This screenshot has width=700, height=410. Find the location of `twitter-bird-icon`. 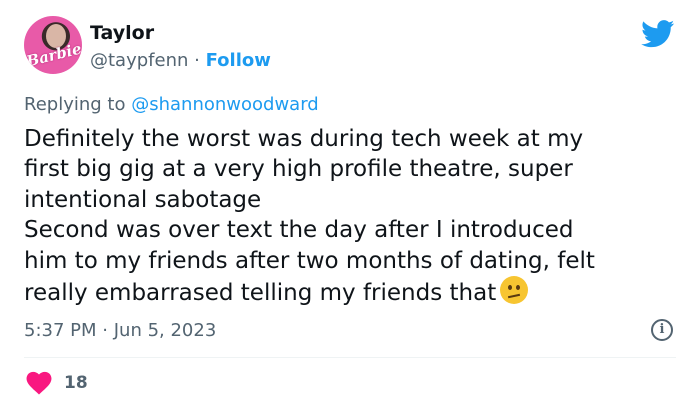

twitter-bird-icon is located at coordinates (658, 34).